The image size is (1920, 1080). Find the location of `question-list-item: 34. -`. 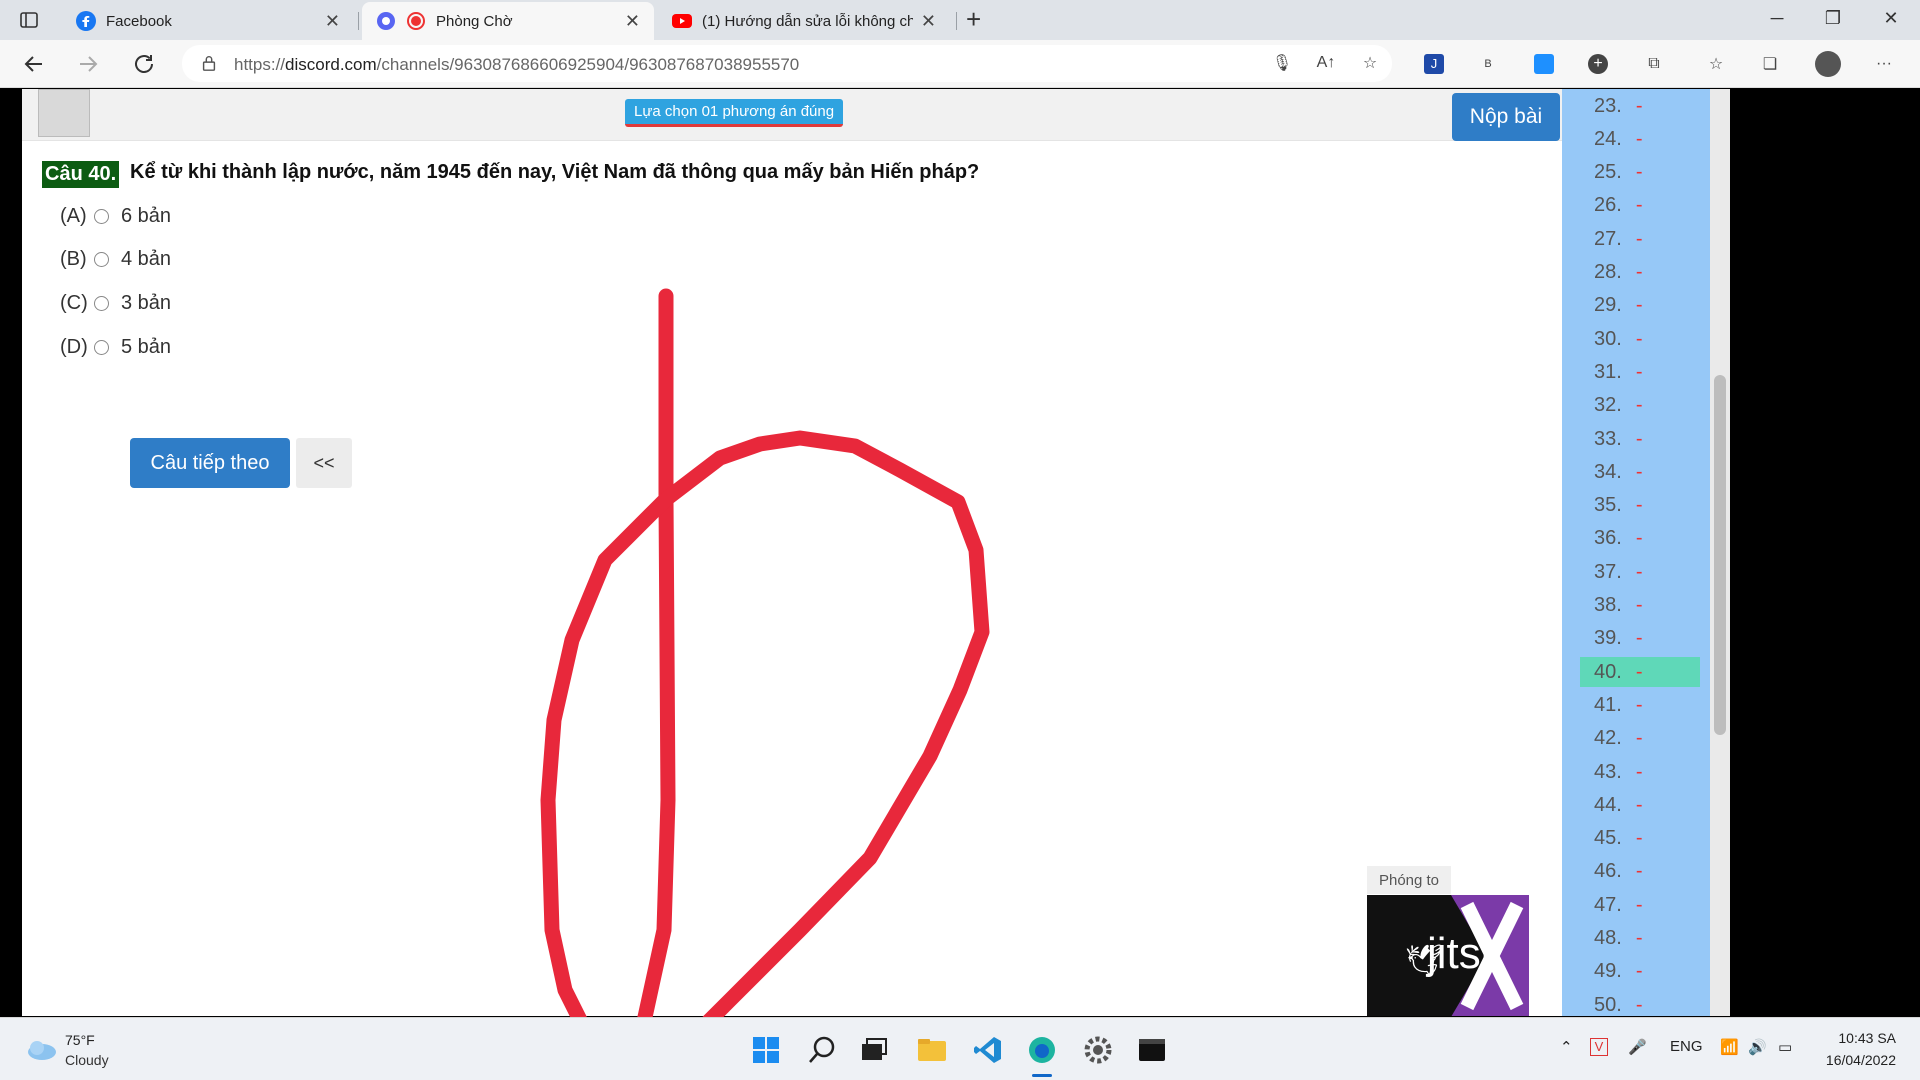

question-list-item: 34. - is located at coordinates (1640, 472).